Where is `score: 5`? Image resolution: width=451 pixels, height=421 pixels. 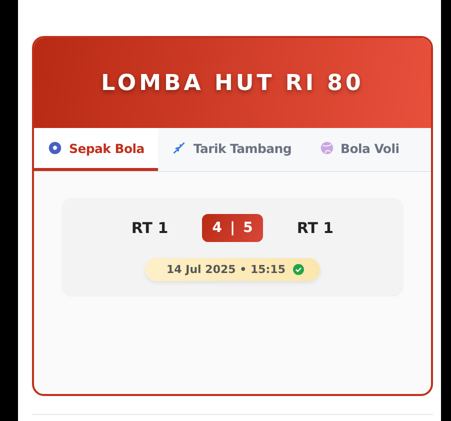 score: 5 is located at coordinates (248, 228).